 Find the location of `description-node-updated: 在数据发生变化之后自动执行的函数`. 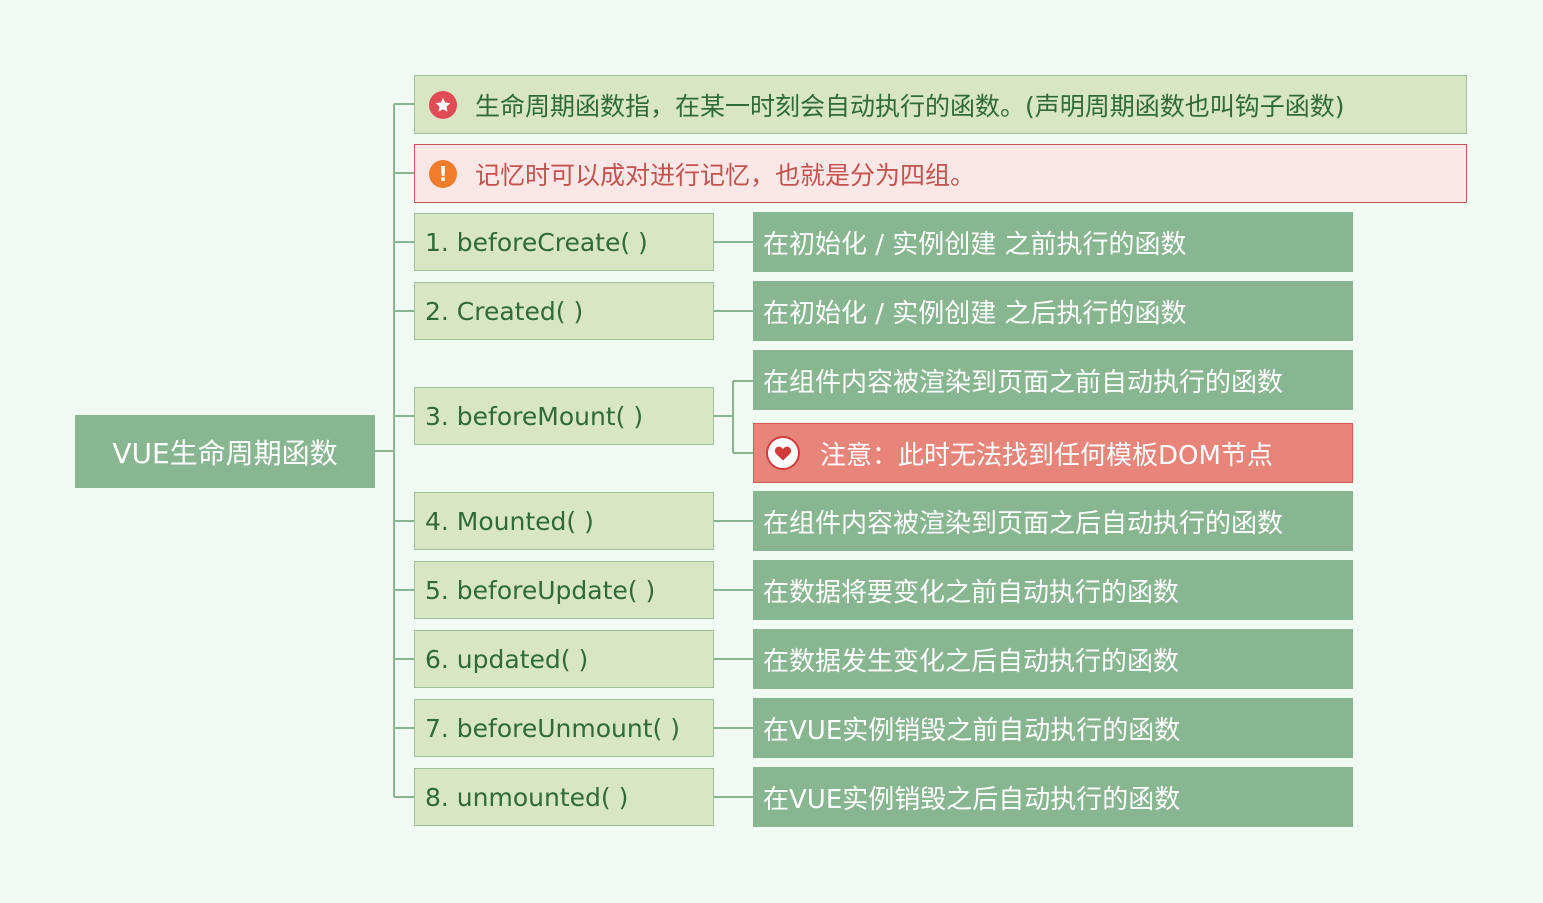

description-node-updated: 在数据发生变化之后自动执行的函数 is located at coordinates (1053, 659).